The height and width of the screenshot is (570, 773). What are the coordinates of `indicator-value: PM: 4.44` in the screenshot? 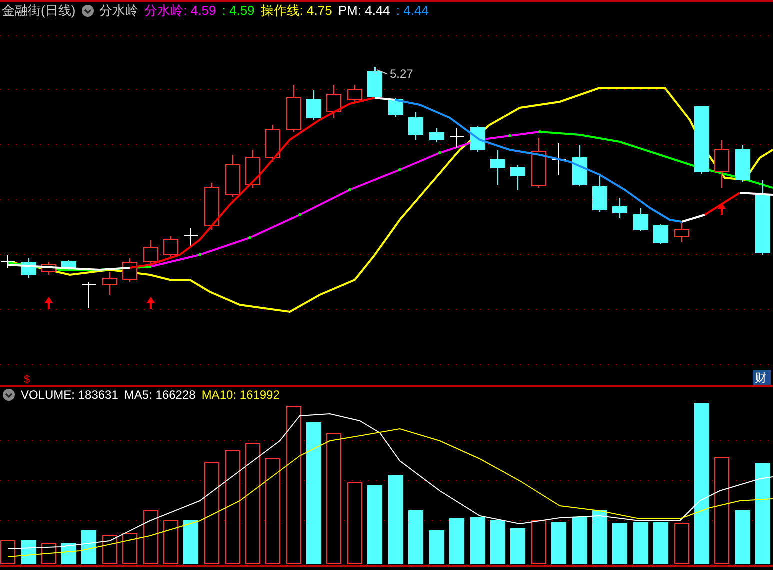 It's located at (364, 11).